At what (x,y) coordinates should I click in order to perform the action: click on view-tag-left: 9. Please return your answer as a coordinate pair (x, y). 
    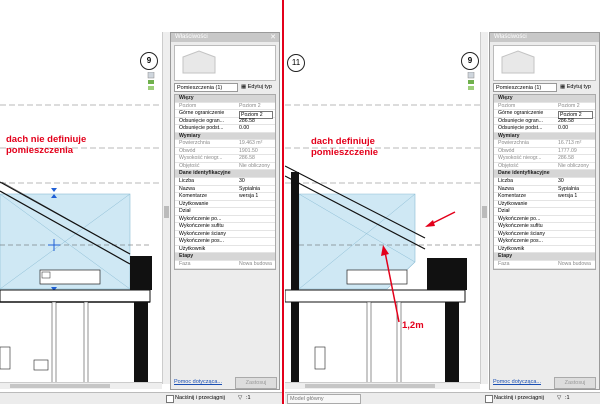
    Looking at the image, I should click on (149, 61).